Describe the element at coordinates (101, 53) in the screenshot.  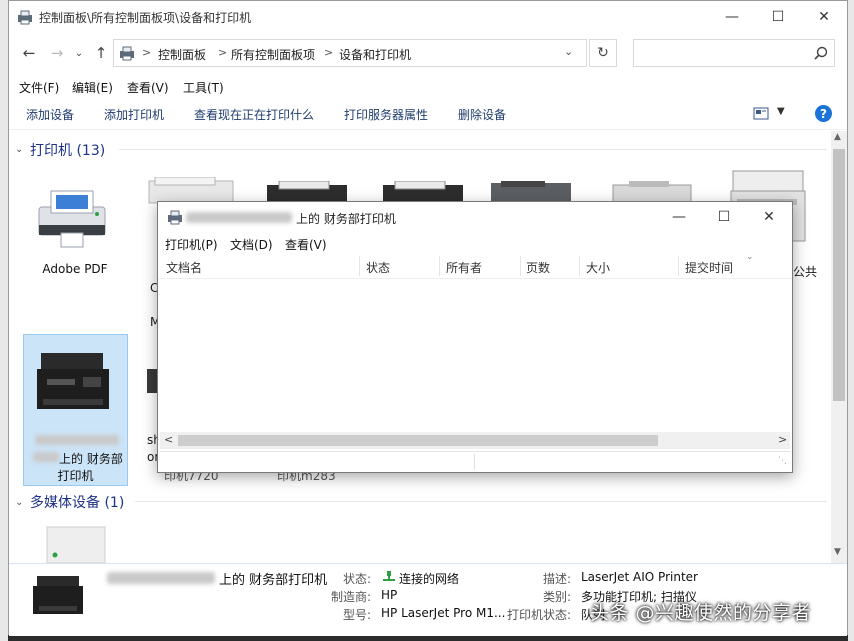
I see `up-arrow-icon: ↑` at that location.